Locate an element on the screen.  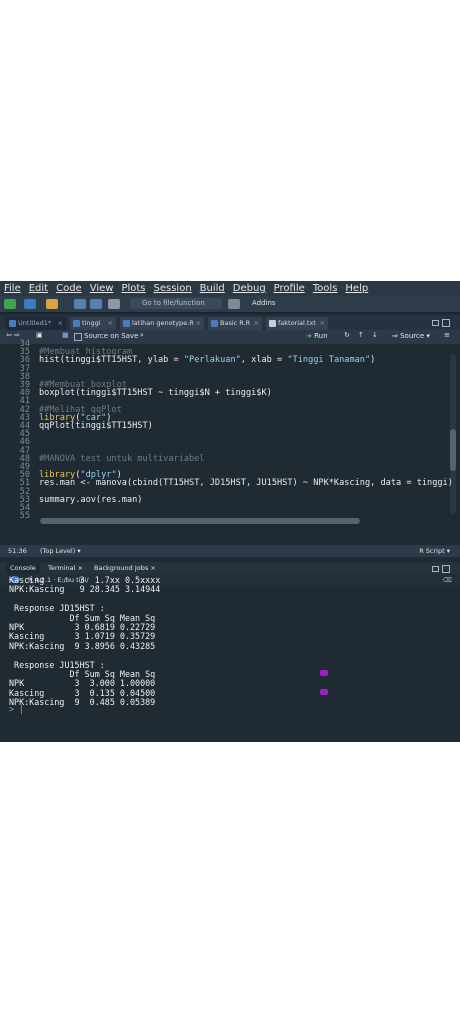
menu-item-code: Code is located at coordinates (69, 288).